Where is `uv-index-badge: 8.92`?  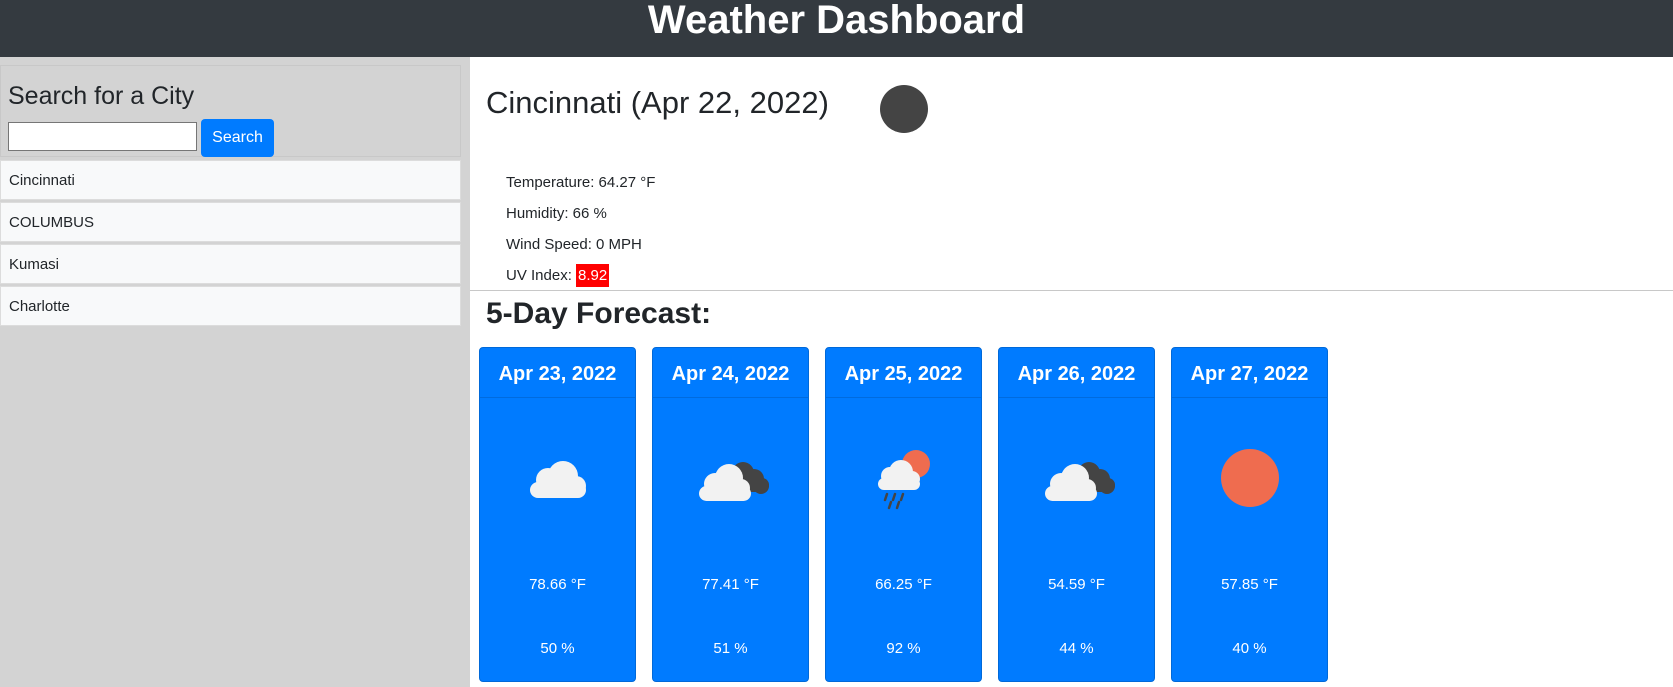 uv-index-badge: 8.92 is located at coordinates (593, 275).